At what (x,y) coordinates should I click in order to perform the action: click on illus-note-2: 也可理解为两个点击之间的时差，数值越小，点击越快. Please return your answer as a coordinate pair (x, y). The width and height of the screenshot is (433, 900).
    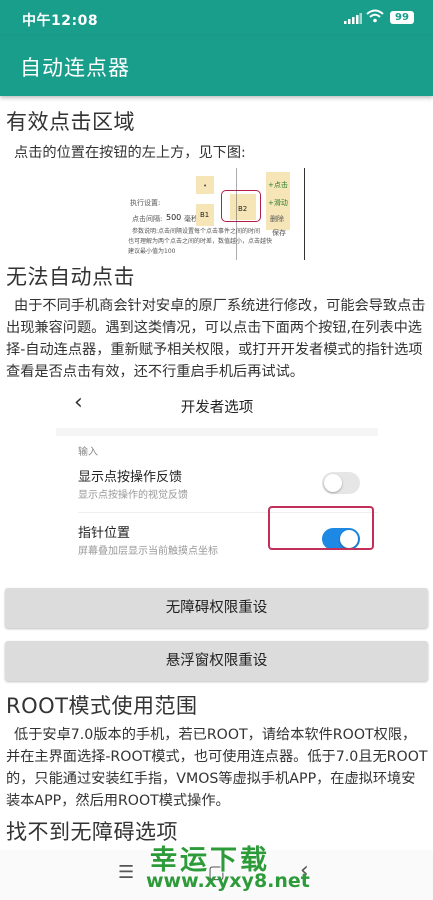
    Looking at the image, I should click on (200, 241).